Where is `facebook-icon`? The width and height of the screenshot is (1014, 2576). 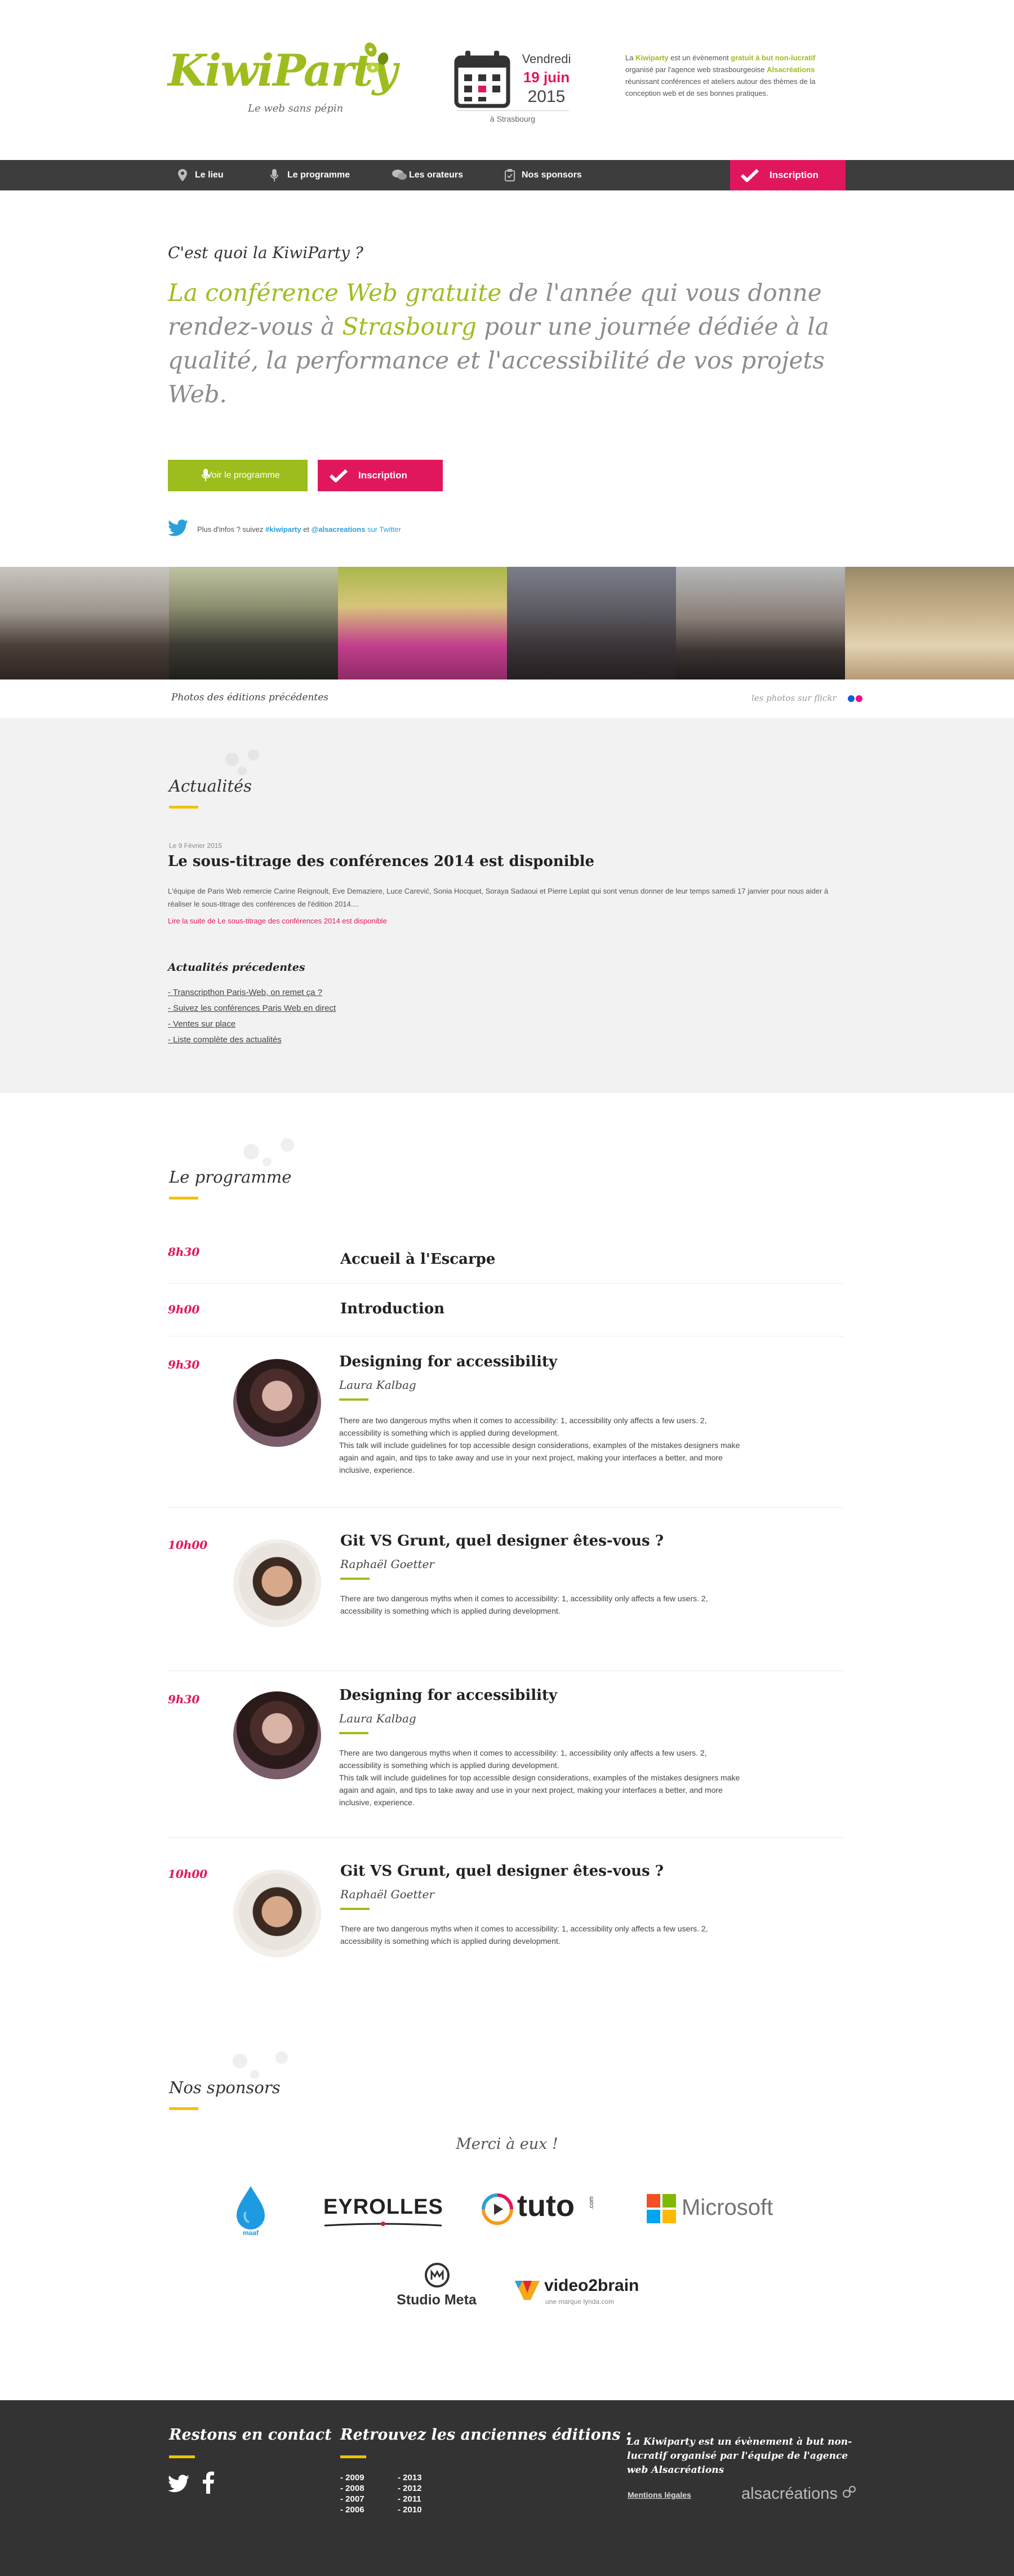
facebook-icon is located at coordinates (208, 2482).